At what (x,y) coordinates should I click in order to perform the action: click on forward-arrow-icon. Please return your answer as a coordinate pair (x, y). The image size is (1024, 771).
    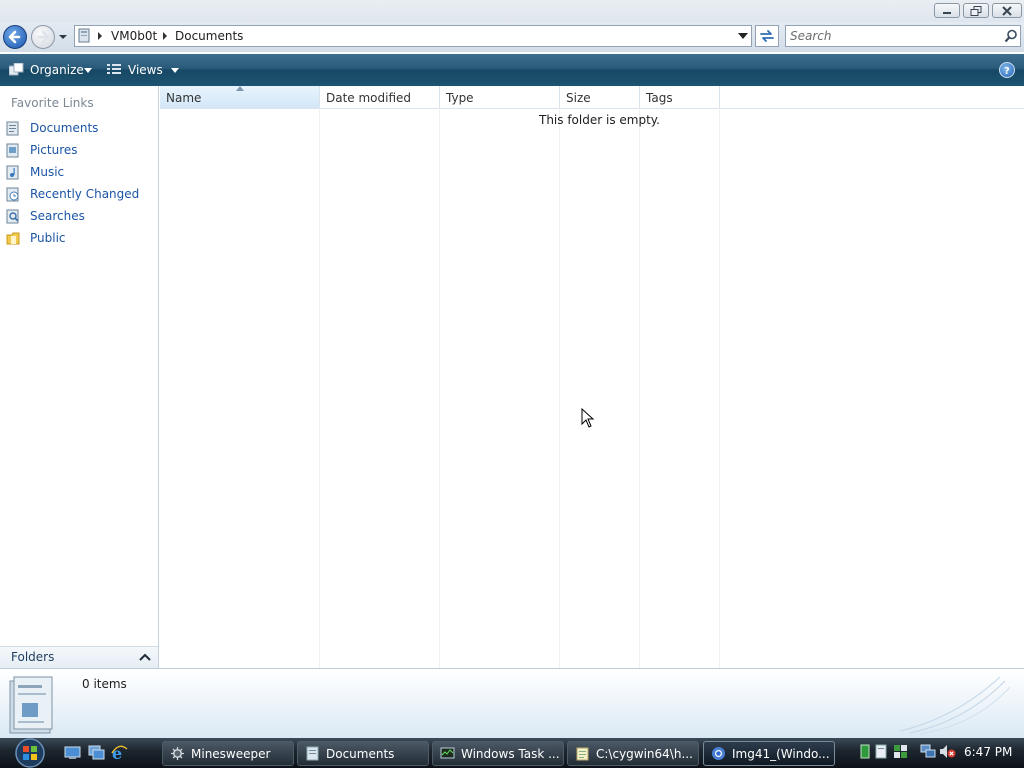
    Looking at the image, I should click on (43, 37).